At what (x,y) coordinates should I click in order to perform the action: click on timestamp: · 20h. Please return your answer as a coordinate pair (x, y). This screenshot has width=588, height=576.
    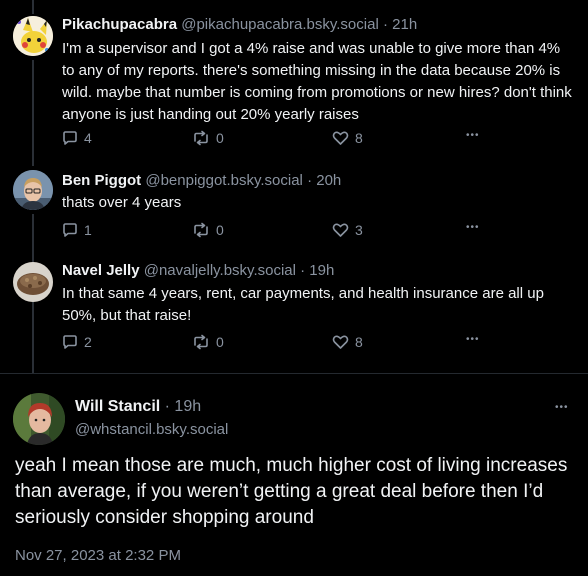
    Looking at the image, I should click on (324, 180).